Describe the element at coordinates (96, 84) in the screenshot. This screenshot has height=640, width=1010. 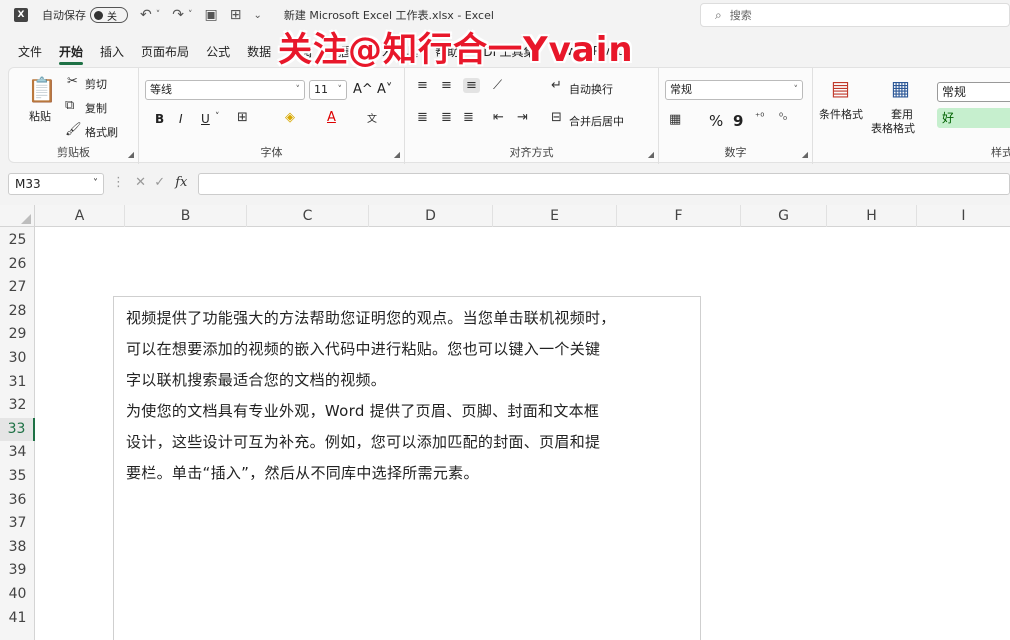
I see `cut-button: 剪切` at that location.